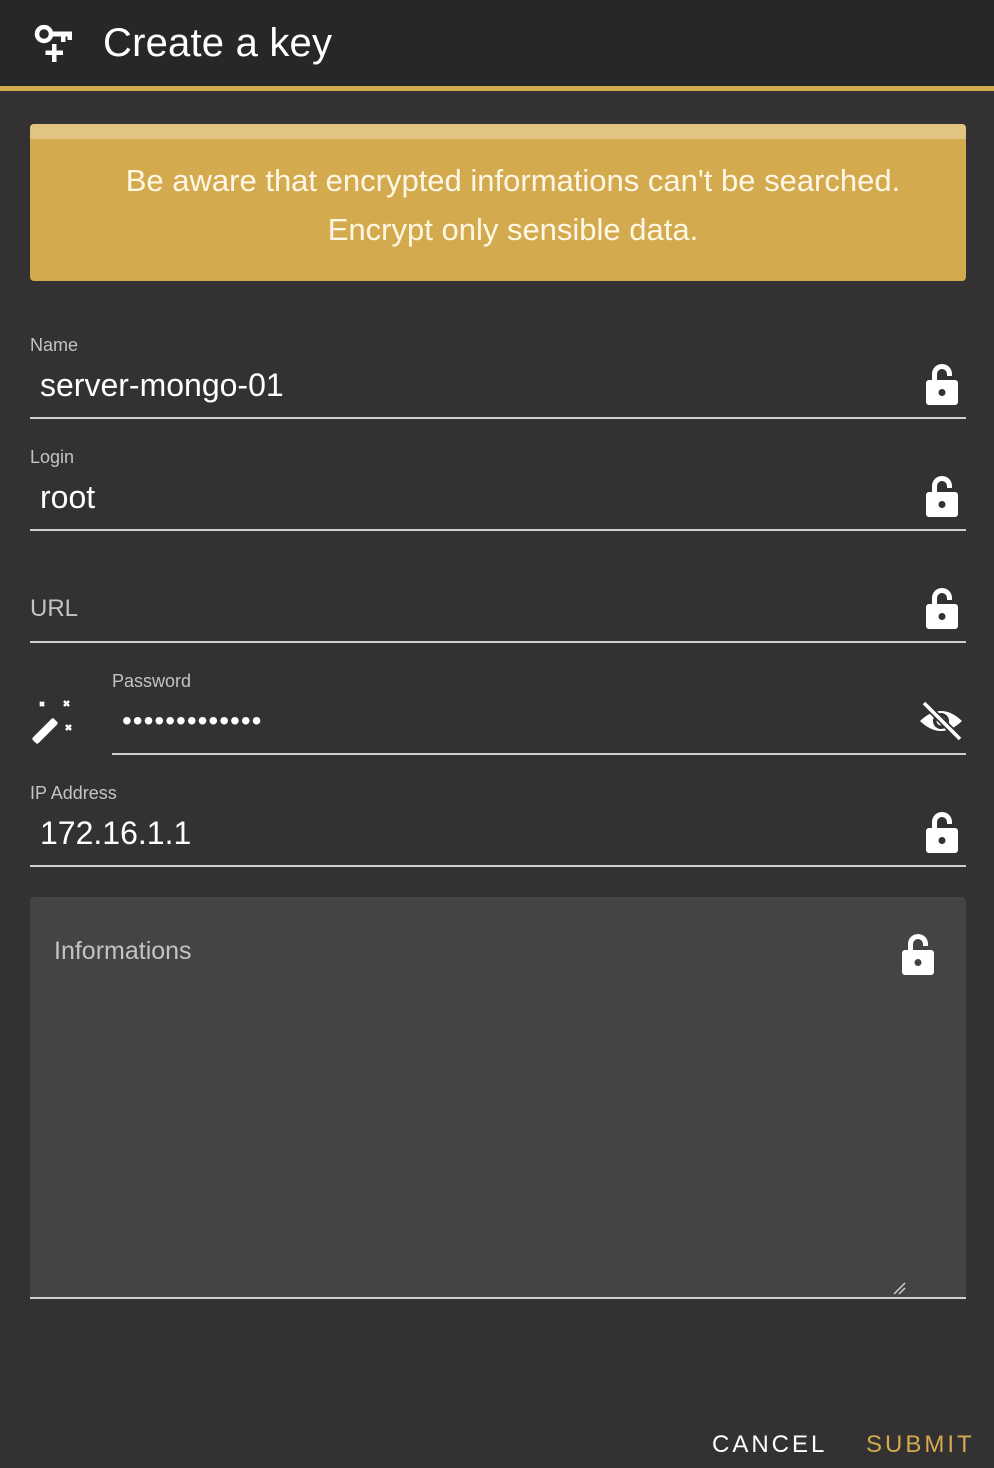  Describe the element at coordinates (941, 721) in the screenshot. I see `eye-off-icon` at that location.